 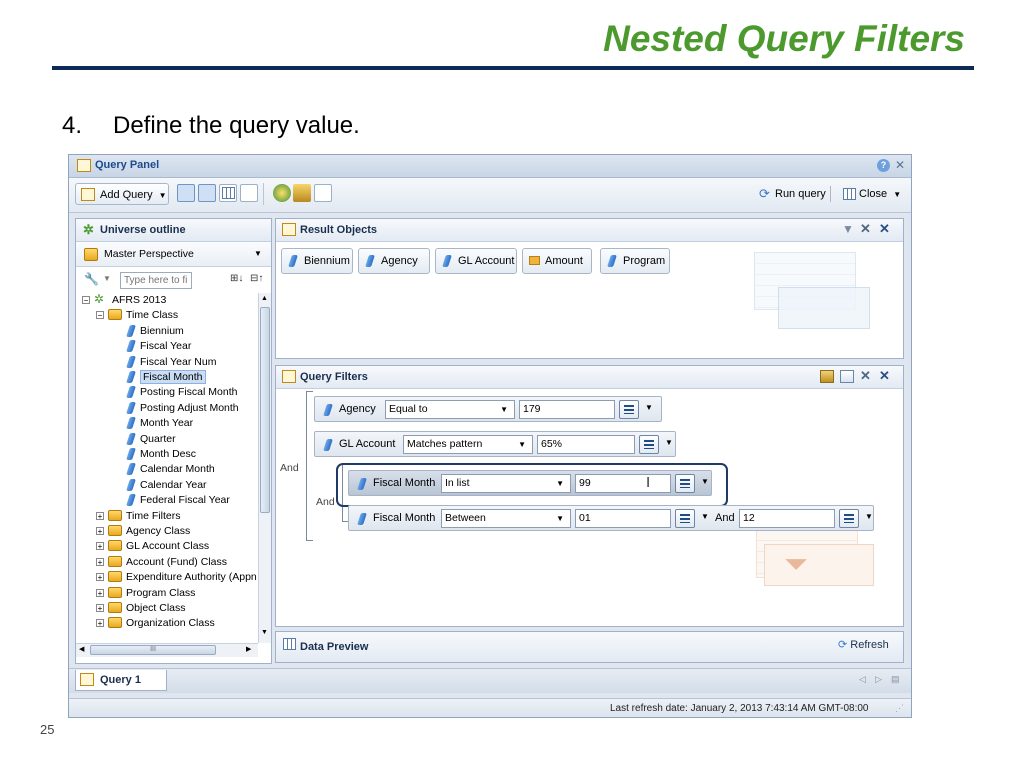 I want to click on tree-item-agency-class: + Agency Class, so click(x=167, y=531).